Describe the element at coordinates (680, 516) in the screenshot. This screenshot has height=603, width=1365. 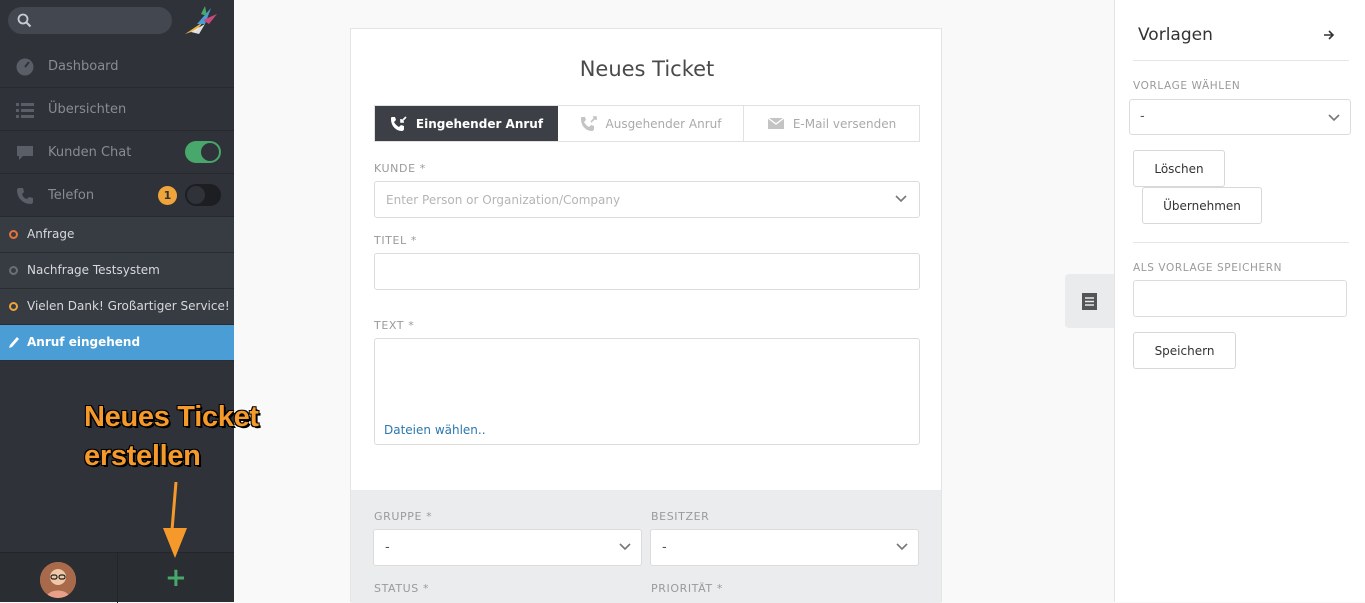
I see `owner-label: BESITZER` at that location.